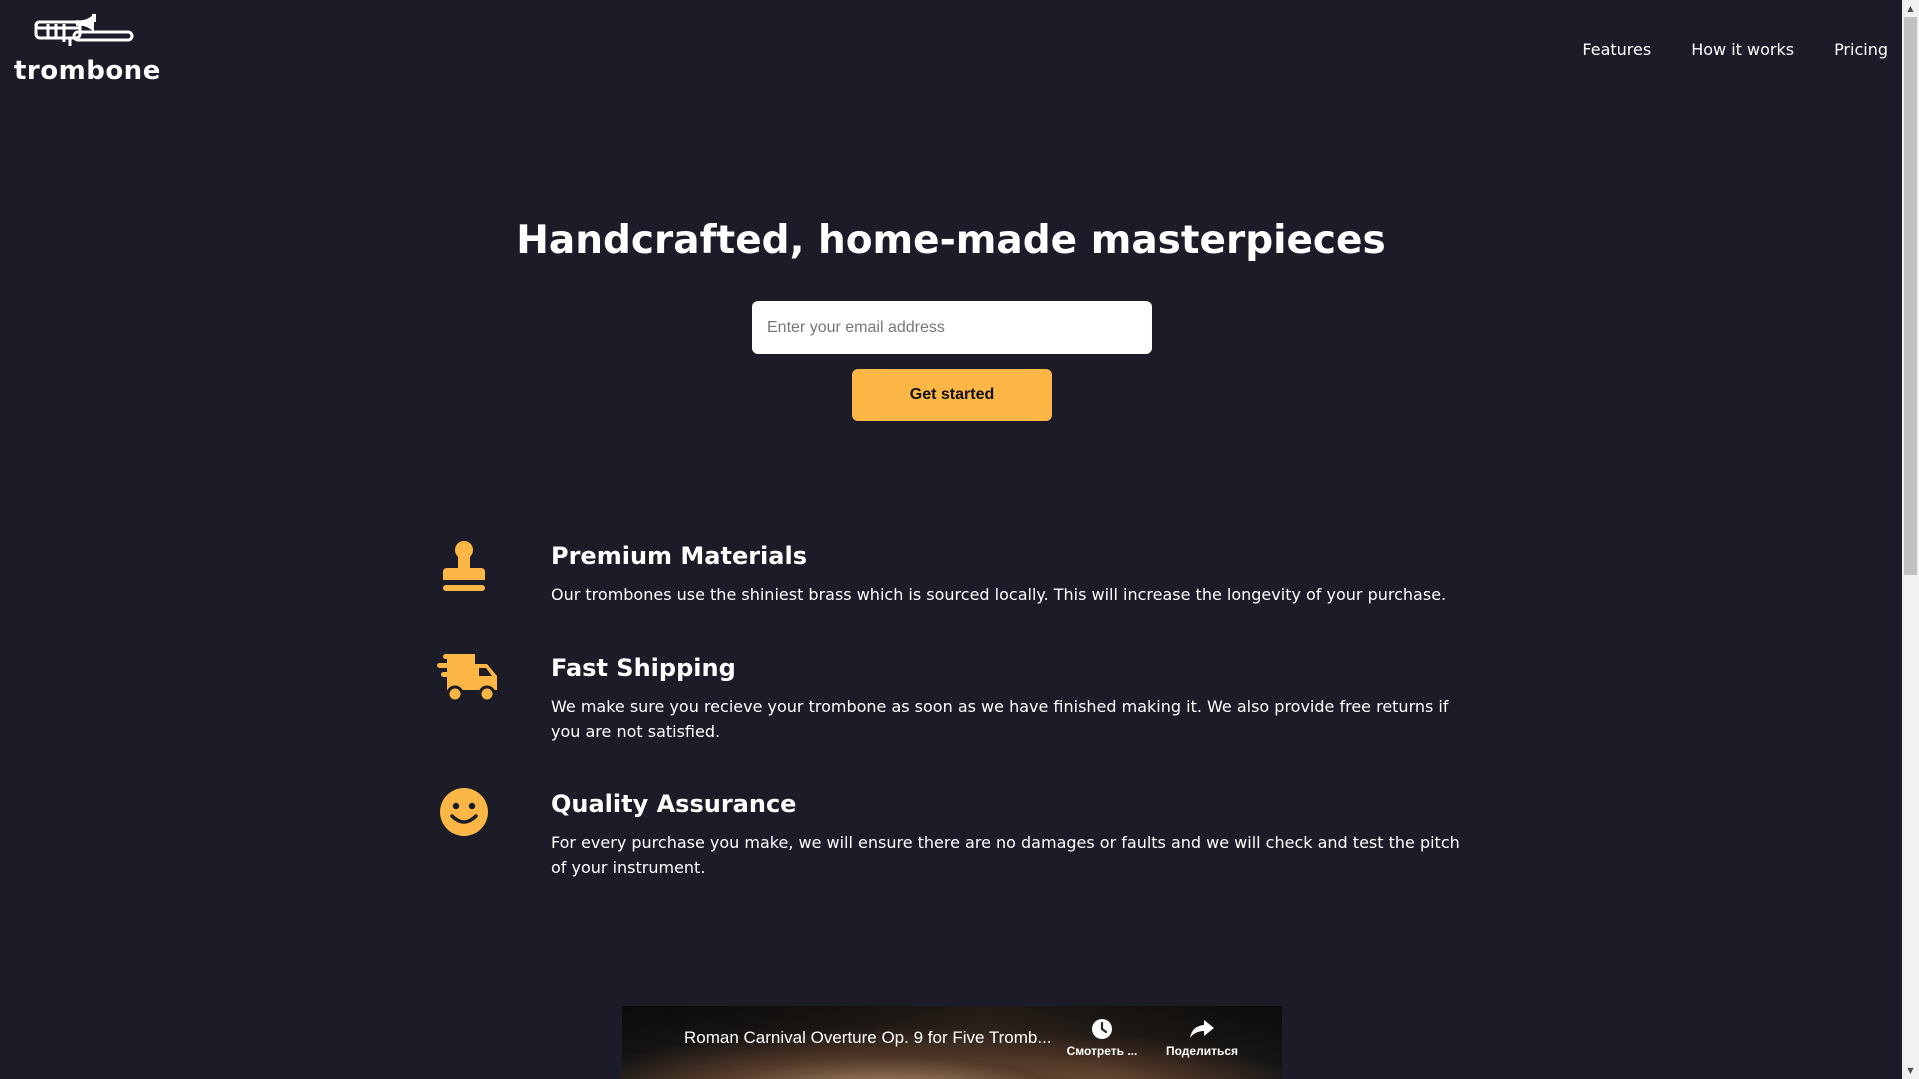 This screenshot has width=1919, height=1079. Describe the element at coordinates (87, 71) in the screenshot. I see `brand-name: trombone` at that location.